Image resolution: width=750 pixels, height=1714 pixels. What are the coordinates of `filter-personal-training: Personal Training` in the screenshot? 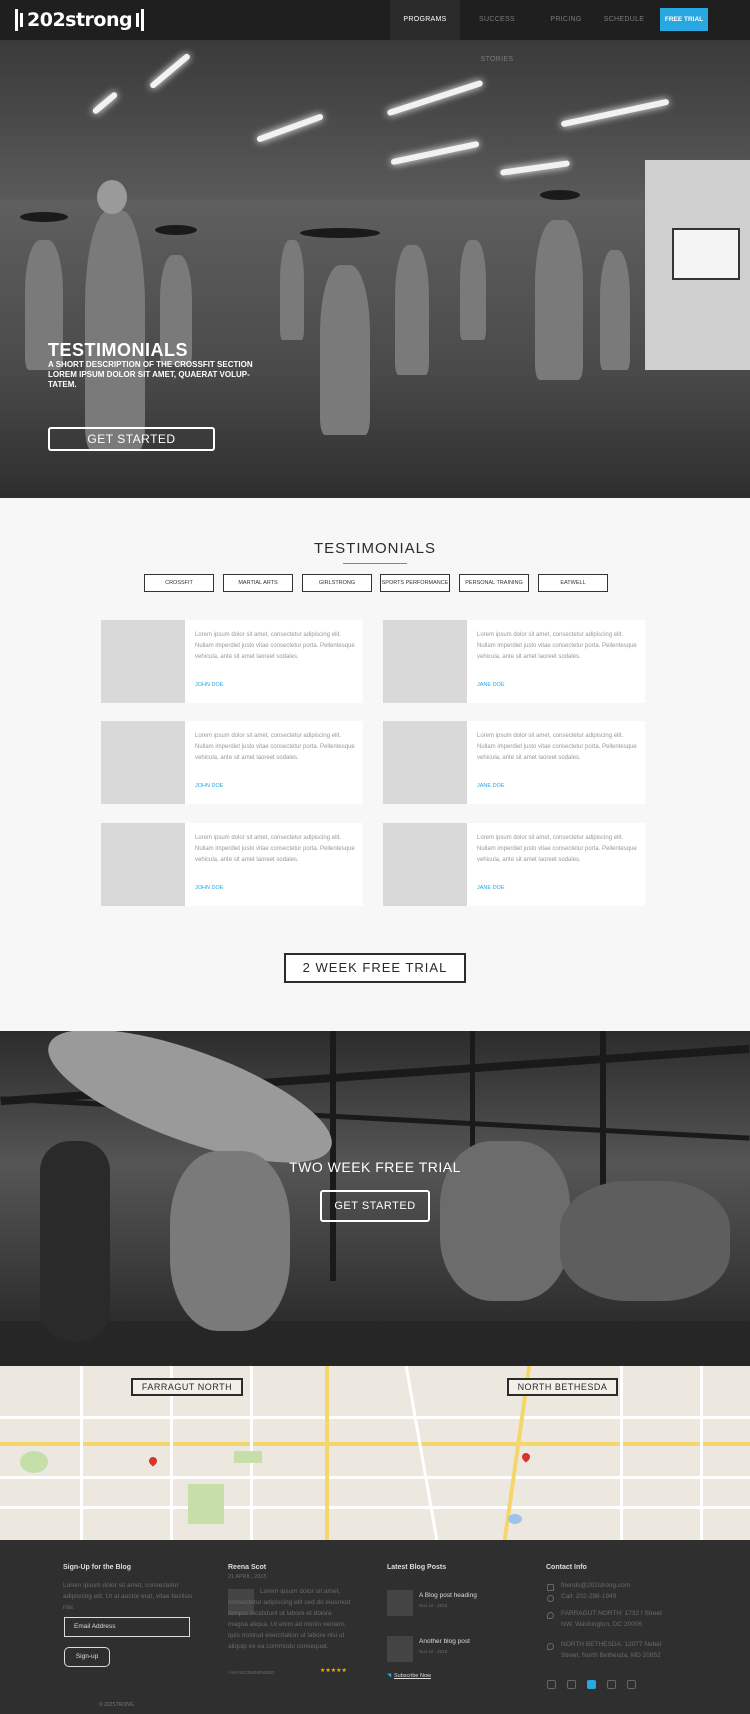 It's located at (494, 583).